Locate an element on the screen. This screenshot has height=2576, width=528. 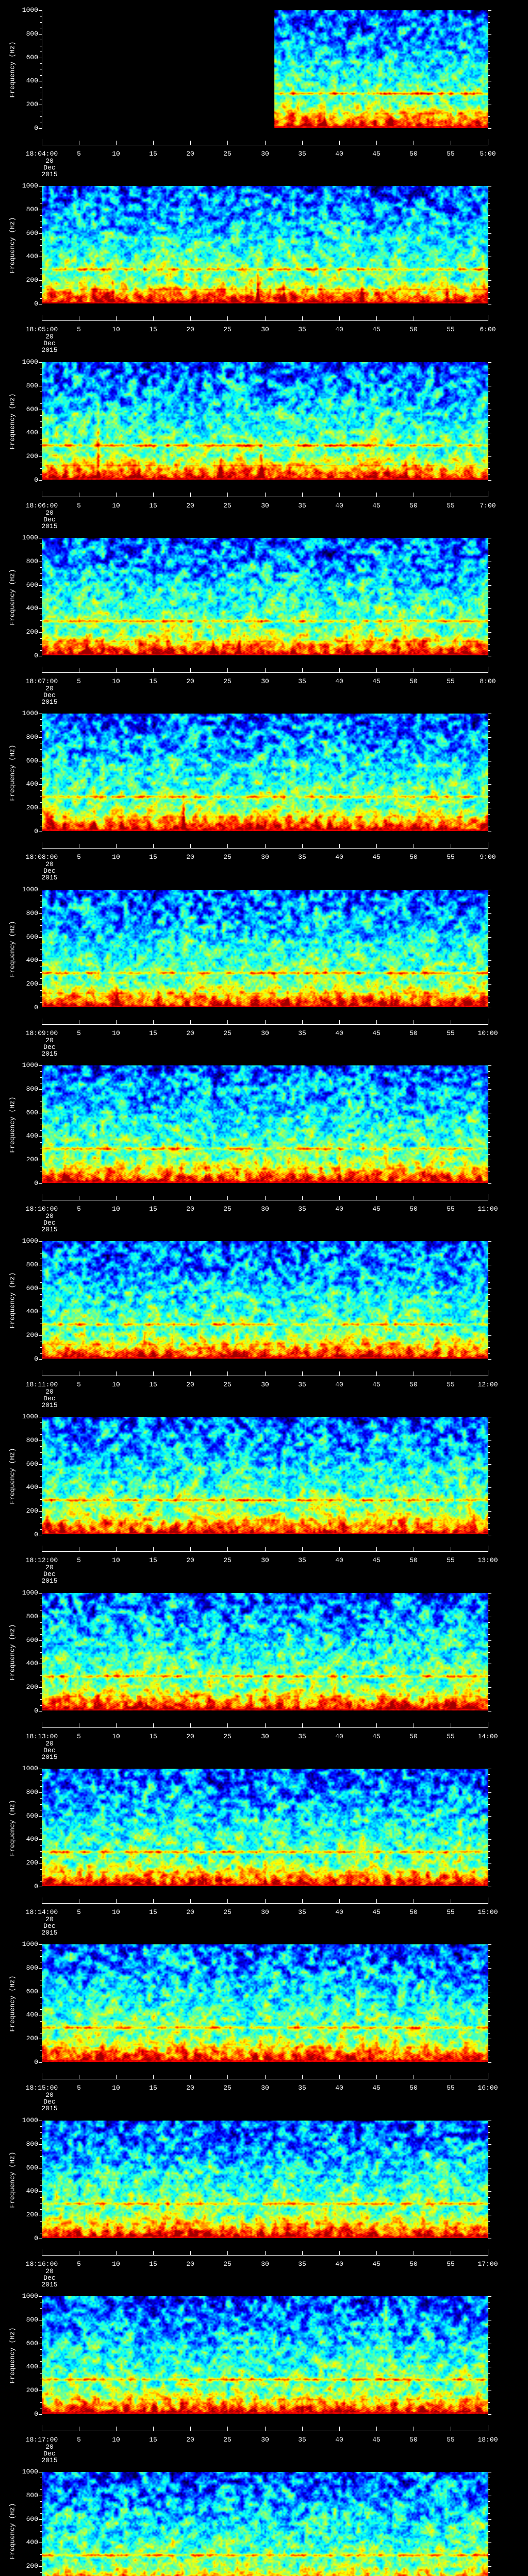
end-time-label: 11:00 is located at coordinates (487, 1209).